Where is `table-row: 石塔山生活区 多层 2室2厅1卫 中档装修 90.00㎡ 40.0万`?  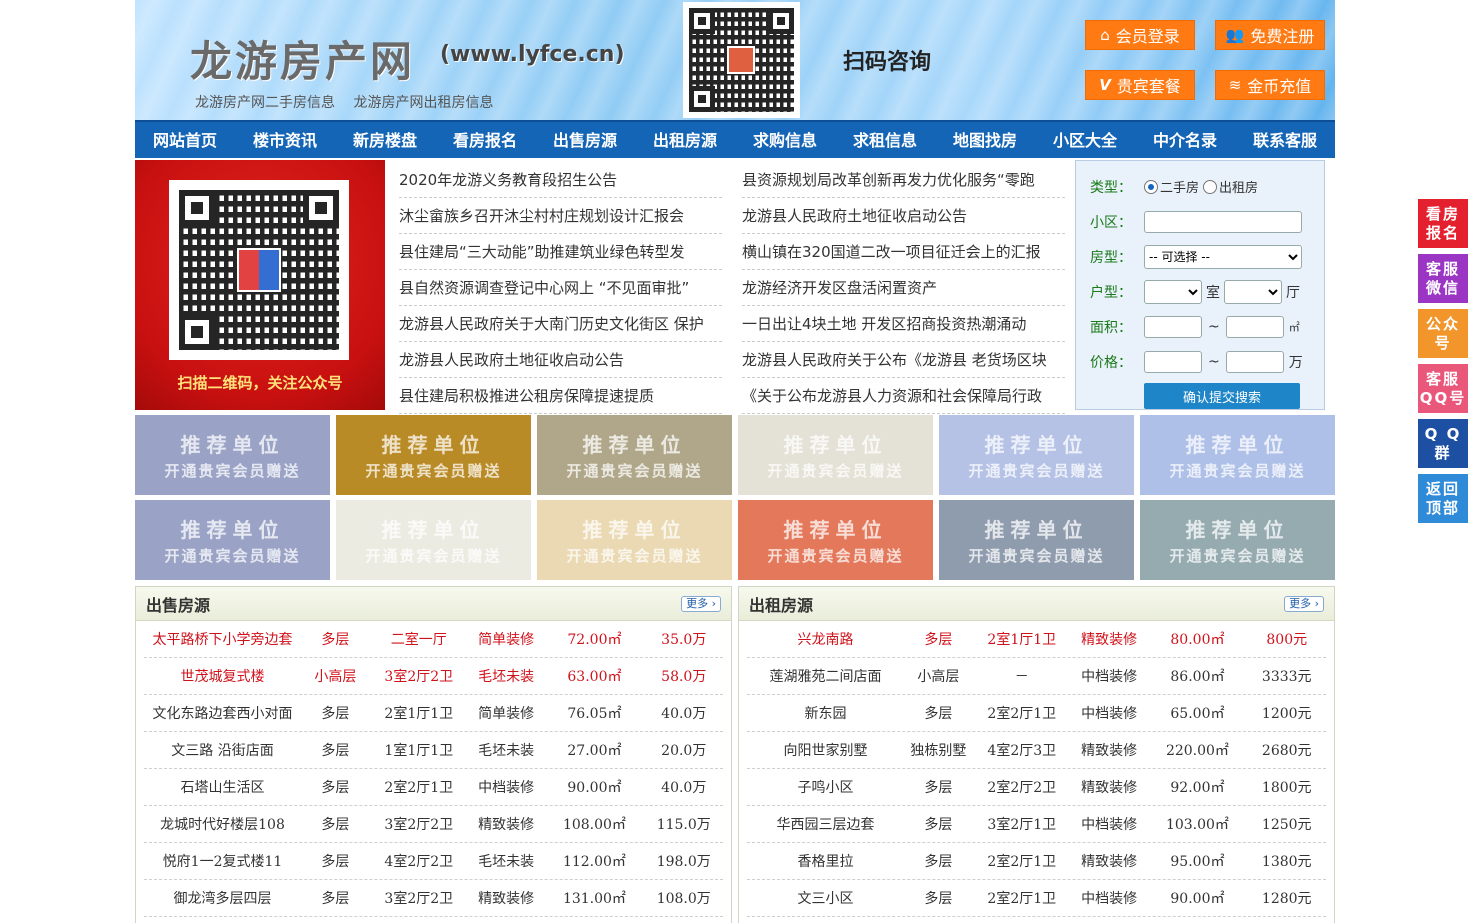
table-row: 石塔山生活区 多层 2室2厅1卫 中档装修 90.00㎡ 40.0万 is located at coordinates (433, 787).